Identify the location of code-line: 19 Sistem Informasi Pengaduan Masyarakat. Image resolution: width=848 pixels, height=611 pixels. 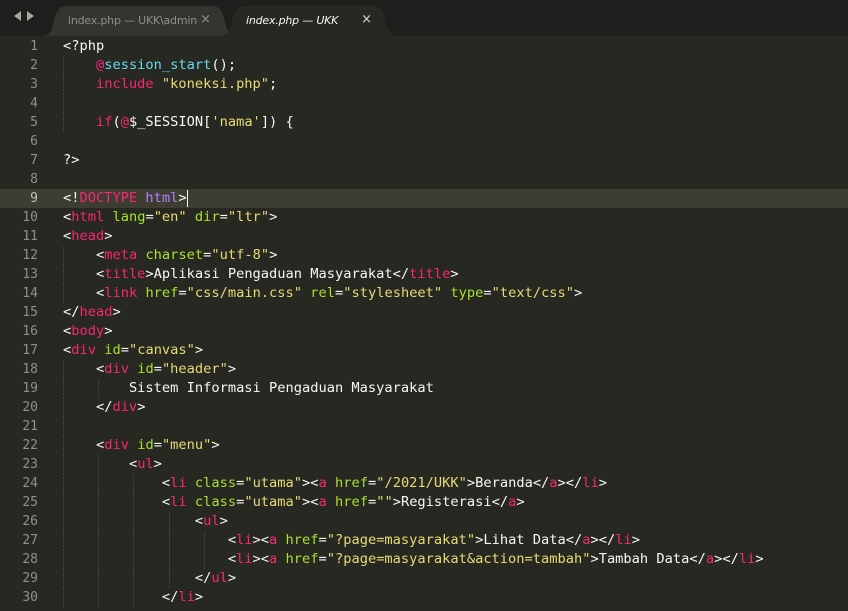
(424, 388).